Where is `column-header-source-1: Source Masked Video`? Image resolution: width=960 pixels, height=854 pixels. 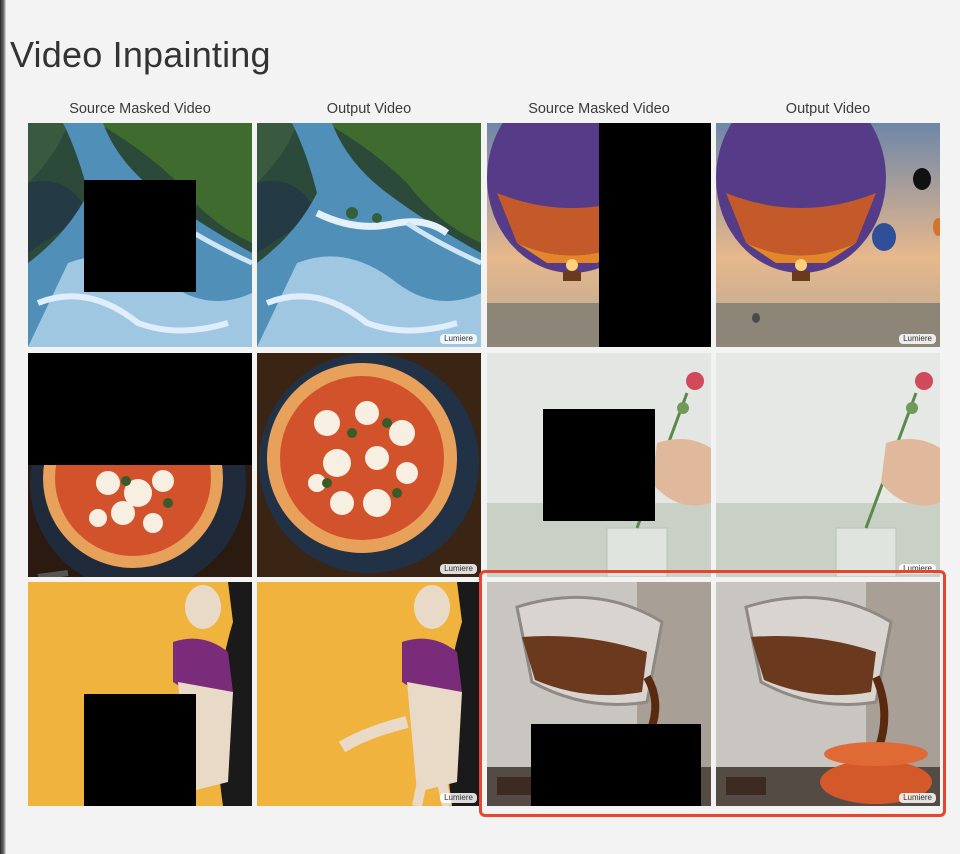 column-header-source-1: Source Masked Video is located at coordinates (140, 109).